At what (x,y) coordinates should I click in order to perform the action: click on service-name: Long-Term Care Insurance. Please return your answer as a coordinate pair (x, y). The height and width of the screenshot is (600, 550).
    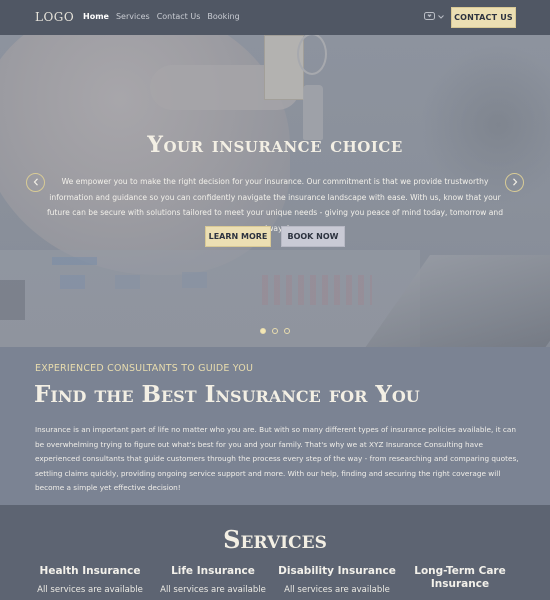
    Looking at the image, I should click on (460, 577).